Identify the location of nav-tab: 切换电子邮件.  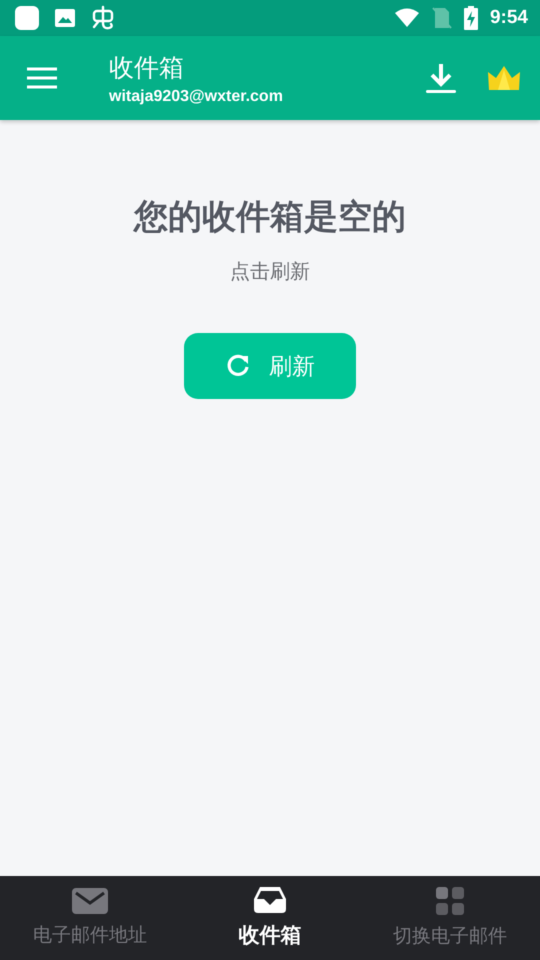
(450, 918).